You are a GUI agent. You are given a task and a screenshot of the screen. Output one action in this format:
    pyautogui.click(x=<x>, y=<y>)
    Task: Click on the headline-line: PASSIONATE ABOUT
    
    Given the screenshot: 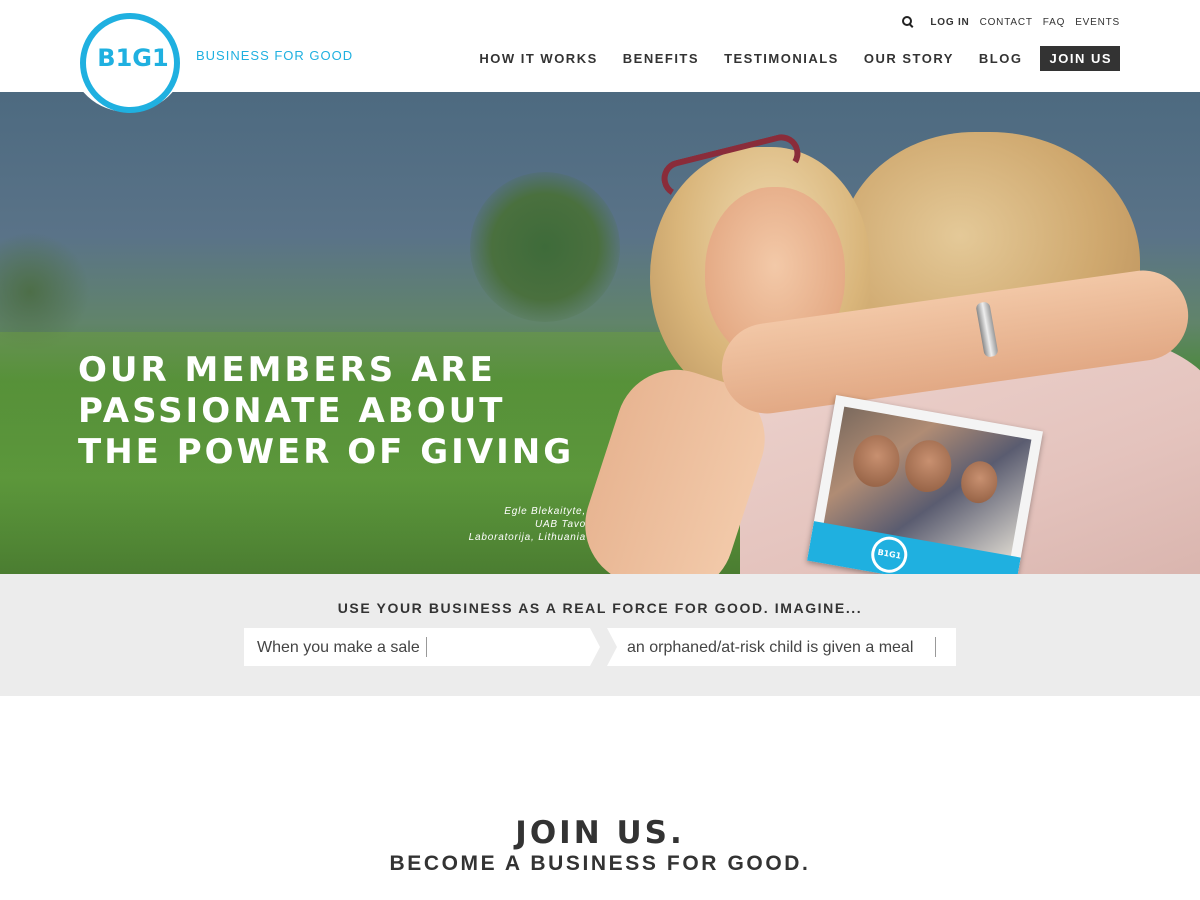 What is the action you would take?
    pyautogui.click(x=292, y=411)
    